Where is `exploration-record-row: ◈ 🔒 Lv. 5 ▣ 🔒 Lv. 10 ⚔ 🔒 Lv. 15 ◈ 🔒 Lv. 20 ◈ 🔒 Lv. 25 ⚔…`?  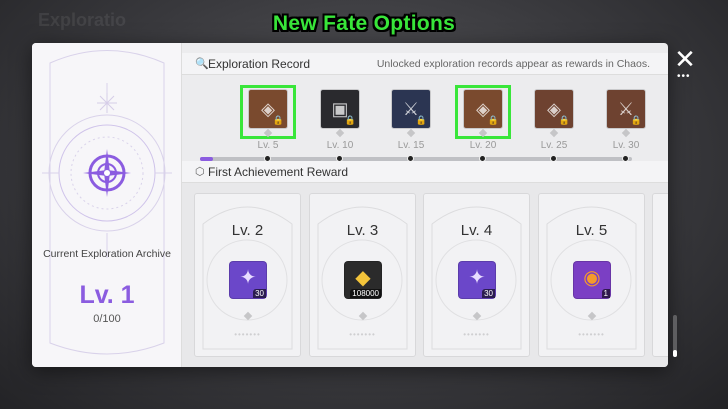
exploration-record-row: ◈ 🔒 Lv. 5 ▣ 🔒 Lv. 10 ⚔ 🔒 Lv. 15 ◈ 🔒 Lv. 20 ◈ 🔒 Lv. 25 ⚔… is located at coordinates (425, 120).